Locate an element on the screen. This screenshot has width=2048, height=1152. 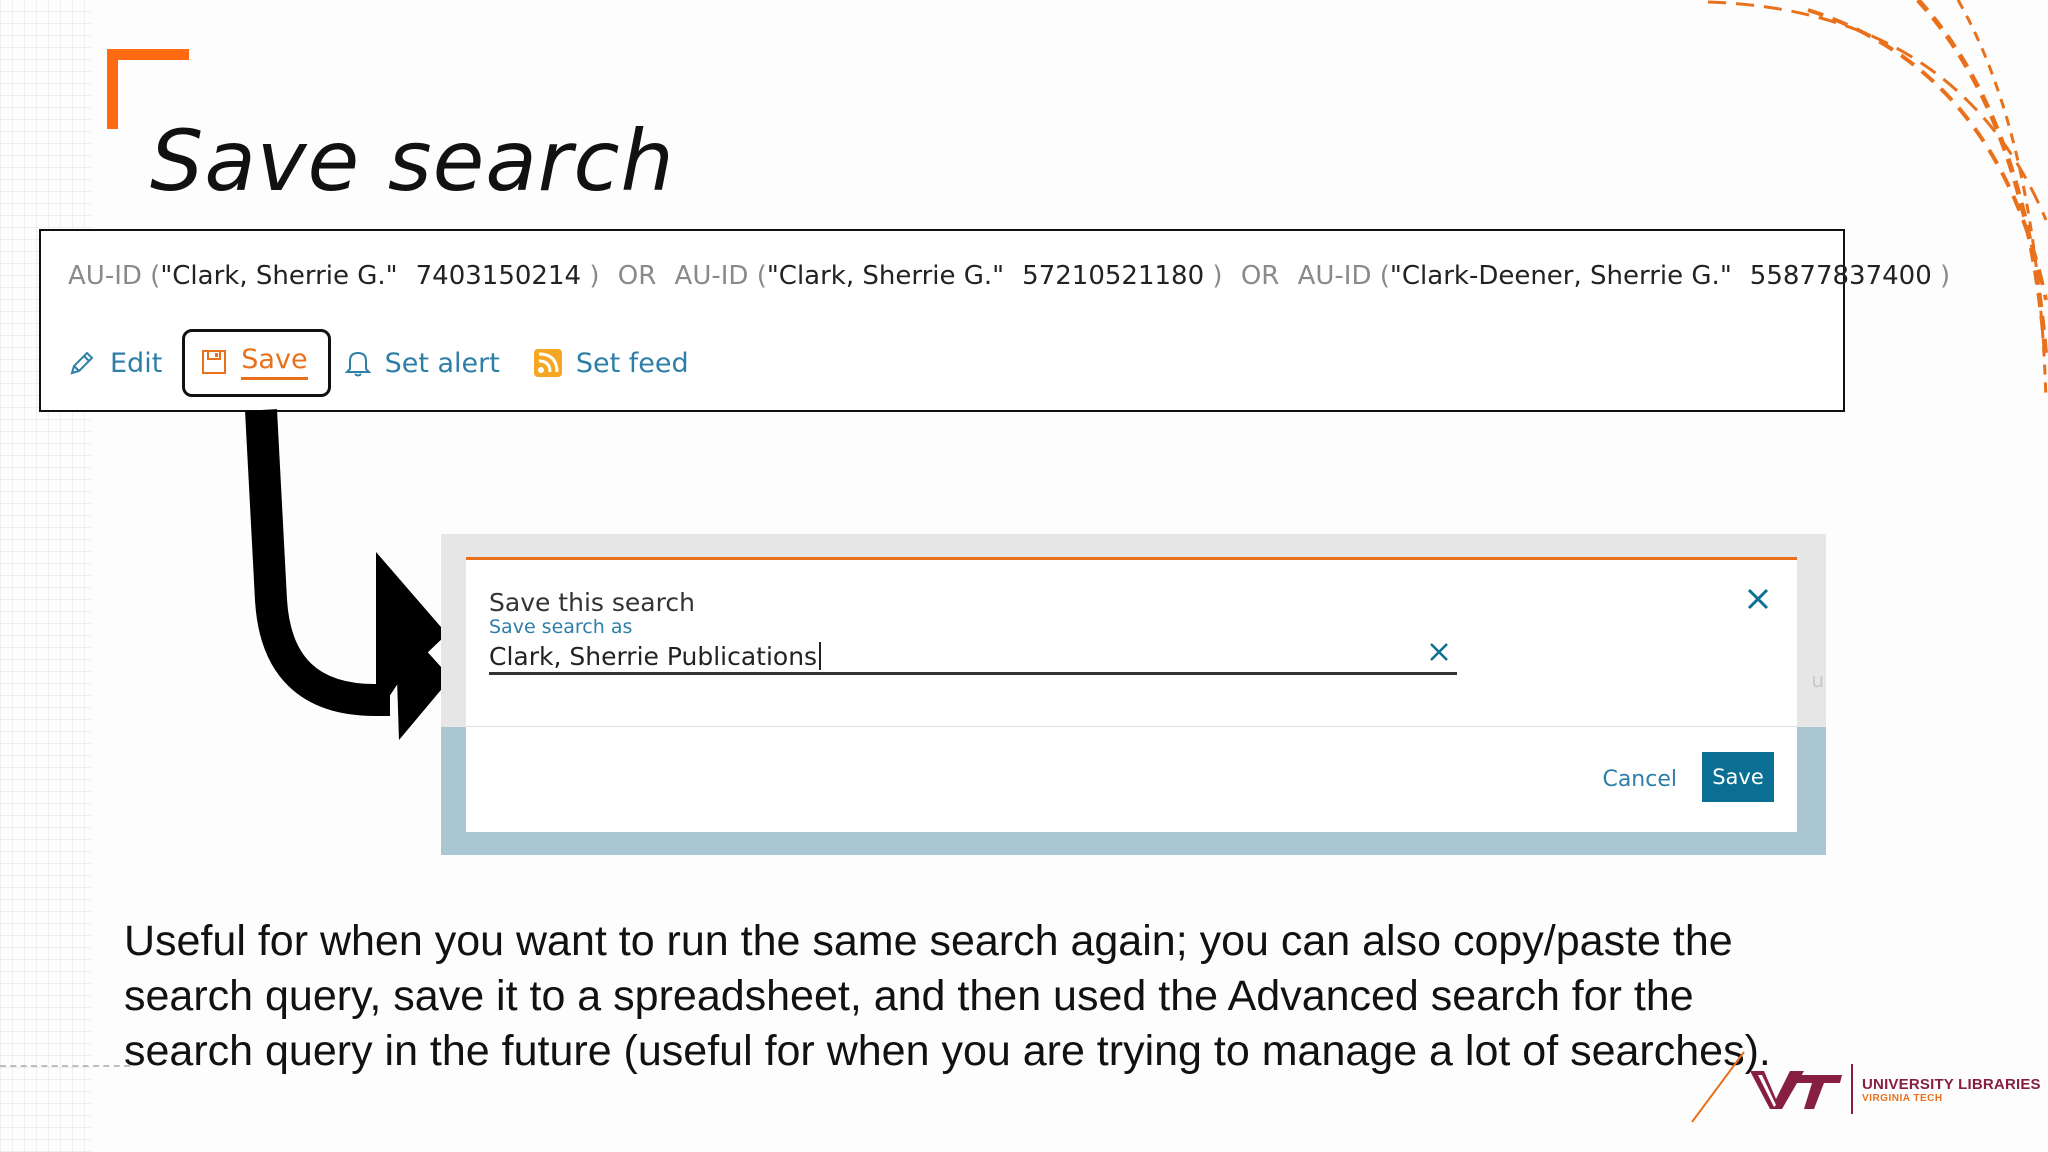
save-disk-icon is located at coordinates (214, 362).